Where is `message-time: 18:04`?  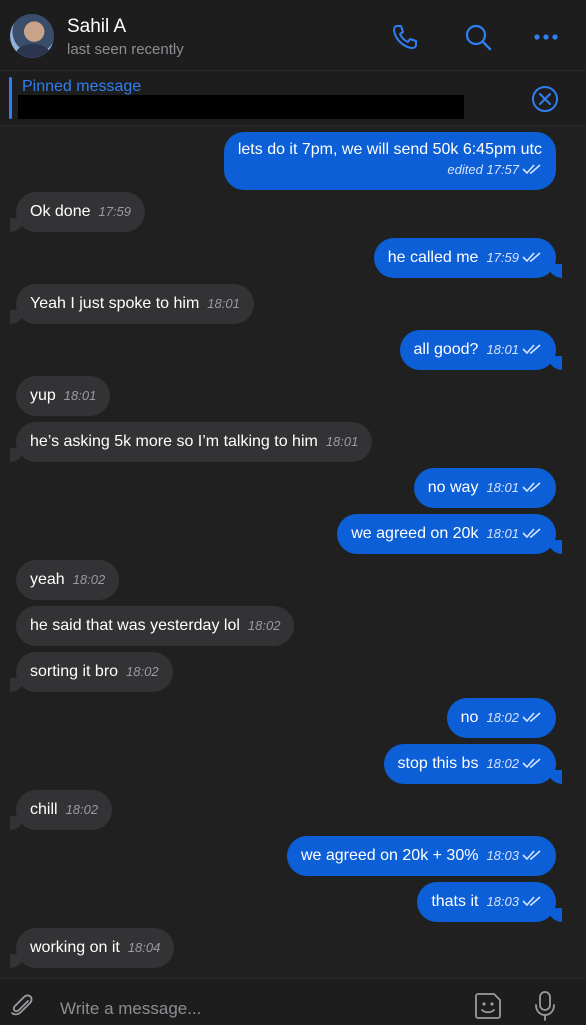 message-time: 18:04 is located at coordinates (144, 947).